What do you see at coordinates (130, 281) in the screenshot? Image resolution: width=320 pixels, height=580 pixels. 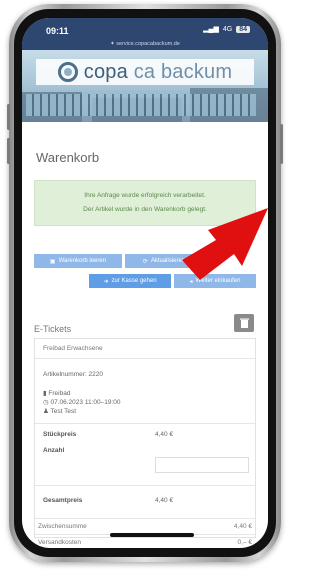 I see `checkout-button: ➜ zur Kasse gehen` at bounding box center [130, 281].